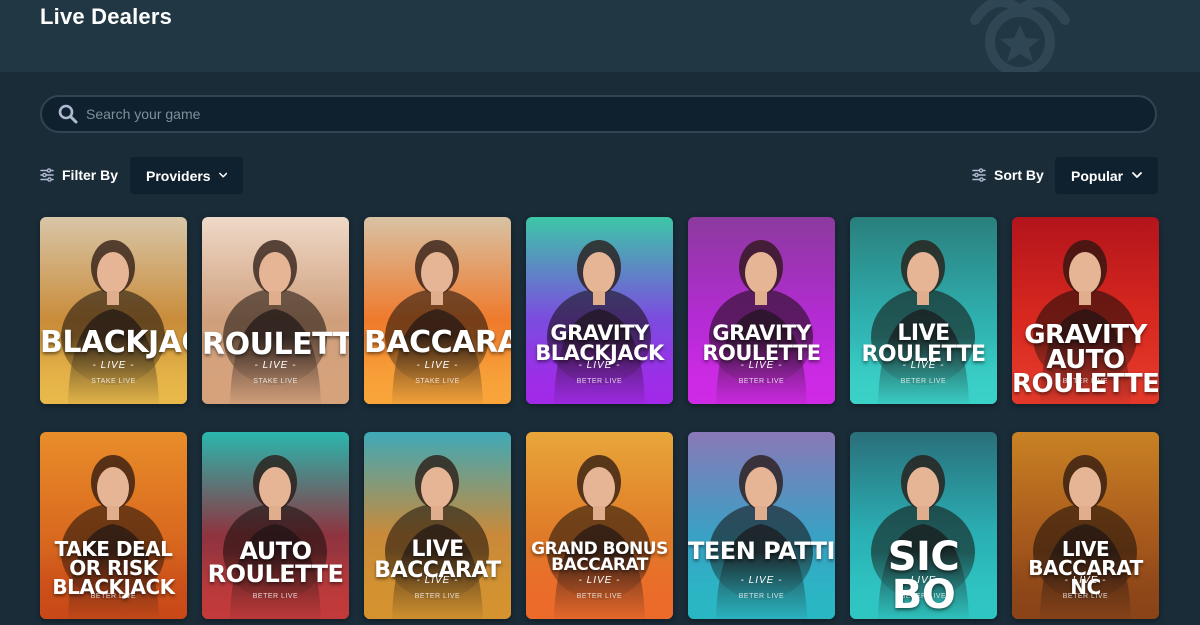 The width and height of the screenshot is (1200, 625). I want to click on sort-by-text: Sort By, so click(1019, 175).